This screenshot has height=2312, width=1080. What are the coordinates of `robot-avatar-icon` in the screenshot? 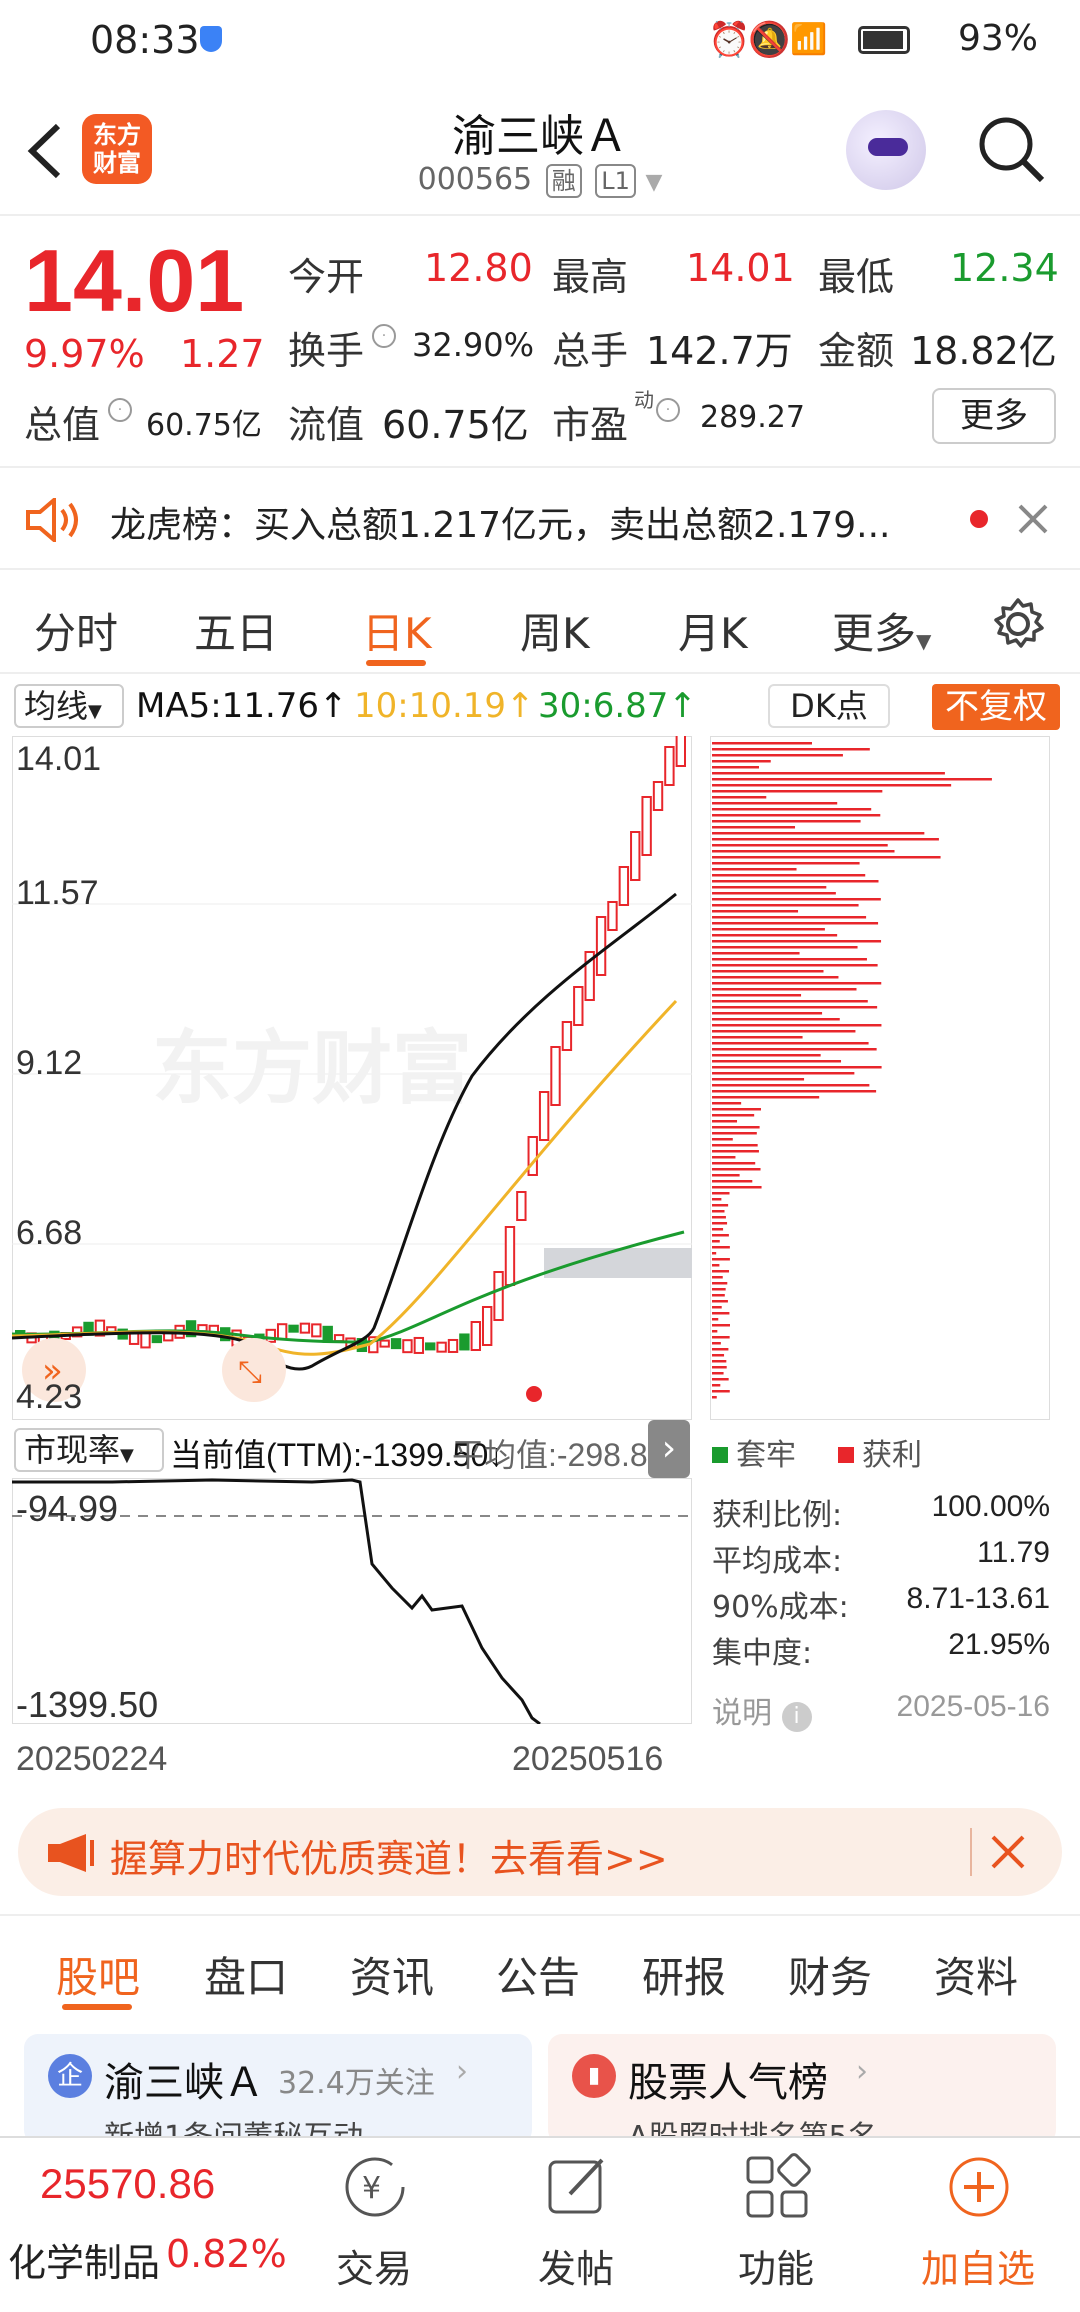 It's located at (886, 150).